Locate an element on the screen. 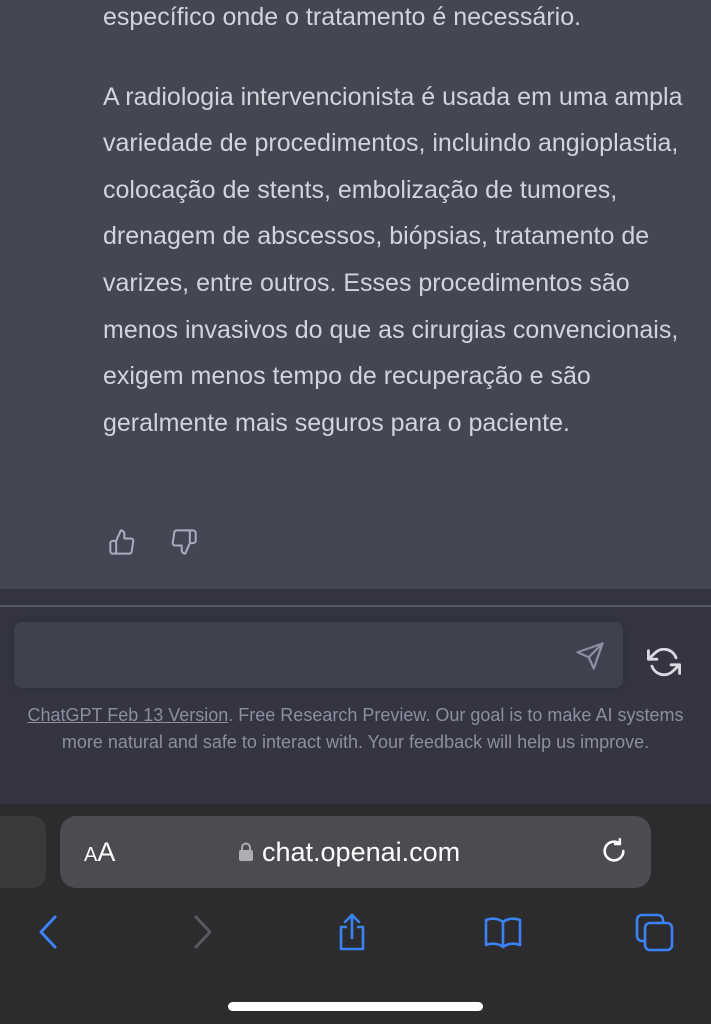  home-indicator is located at coordinates (355, 1006).